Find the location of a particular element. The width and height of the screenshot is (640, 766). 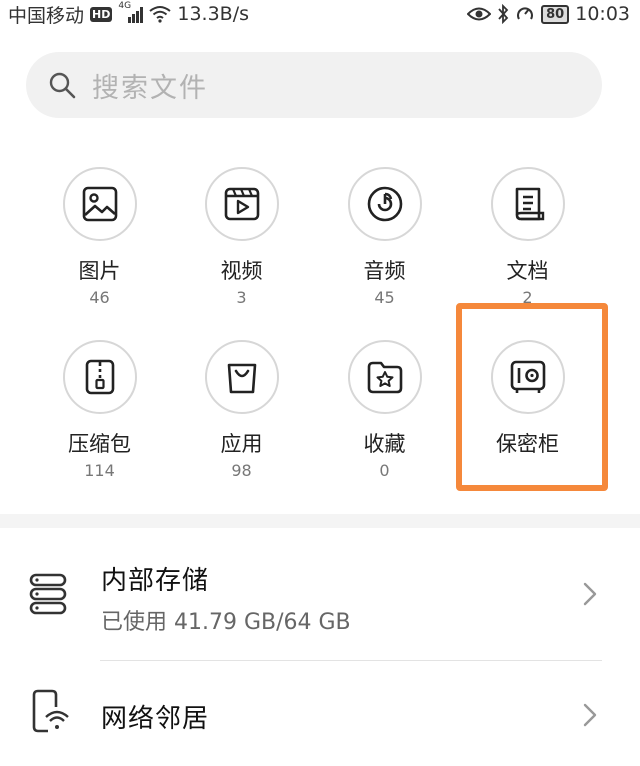

network-neighbor-row: 网络邻居 is located at coordinates (320, 713).